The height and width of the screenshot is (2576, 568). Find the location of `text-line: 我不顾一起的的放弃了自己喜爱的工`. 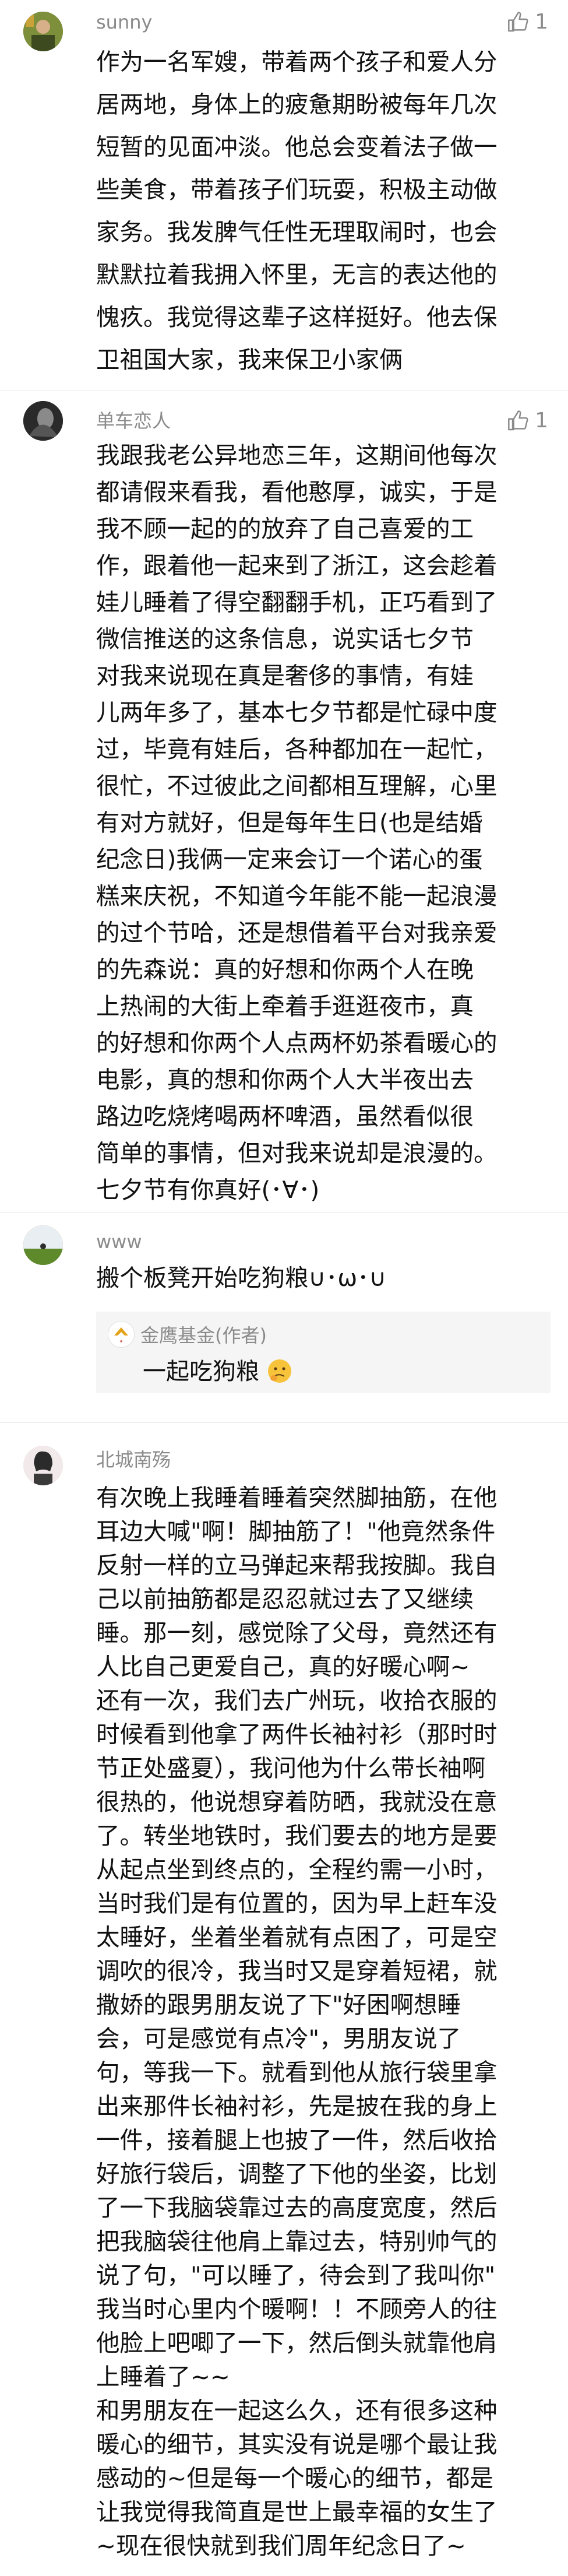

text-line: 我不顾一起的的放弃了自己喜爱的工 is located at coordinates (285, 529).